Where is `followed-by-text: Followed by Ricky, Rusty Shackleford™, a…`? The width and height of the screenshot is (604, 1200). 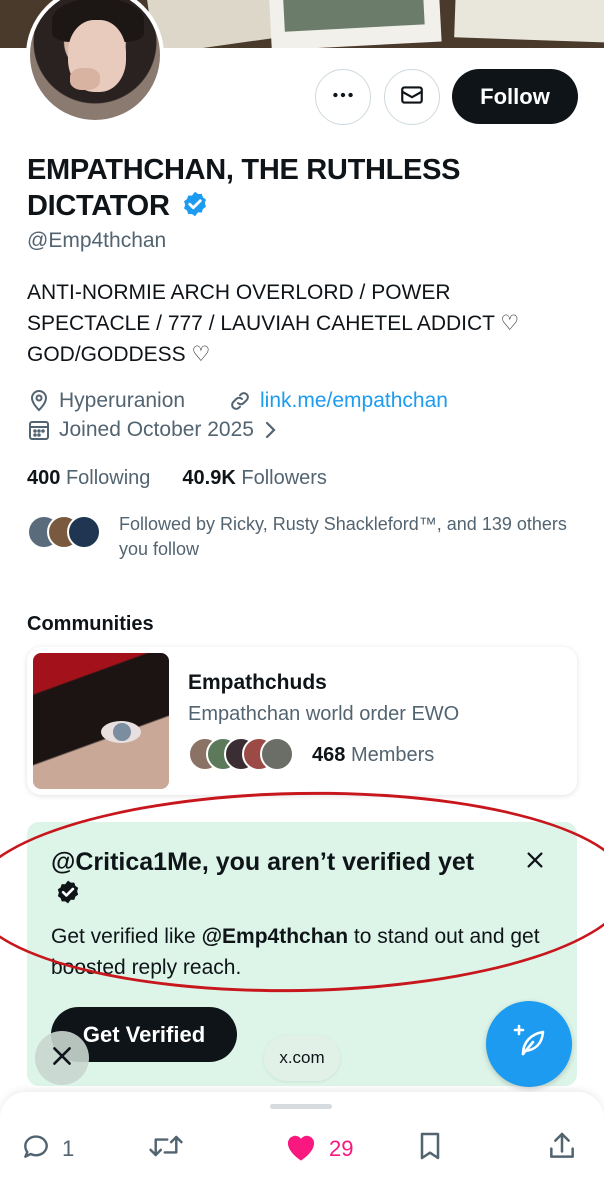
followed-by-text: Followed by Ricky, Rusty Shackleford™, a… is located at coordinates (343, 536).